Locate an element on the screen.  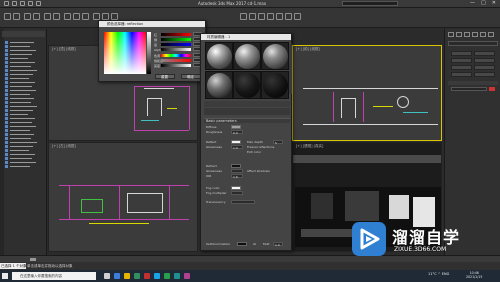
display-tab-icon is located at coordinates (483, 34).